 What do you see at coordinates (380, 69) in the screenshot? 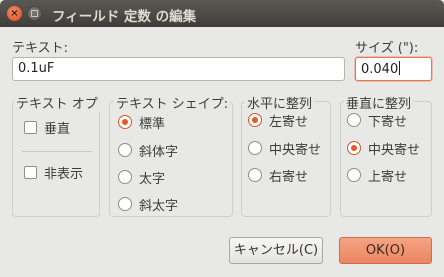
I see `size-input-value: 0.040` at bounding box center [380, 69].